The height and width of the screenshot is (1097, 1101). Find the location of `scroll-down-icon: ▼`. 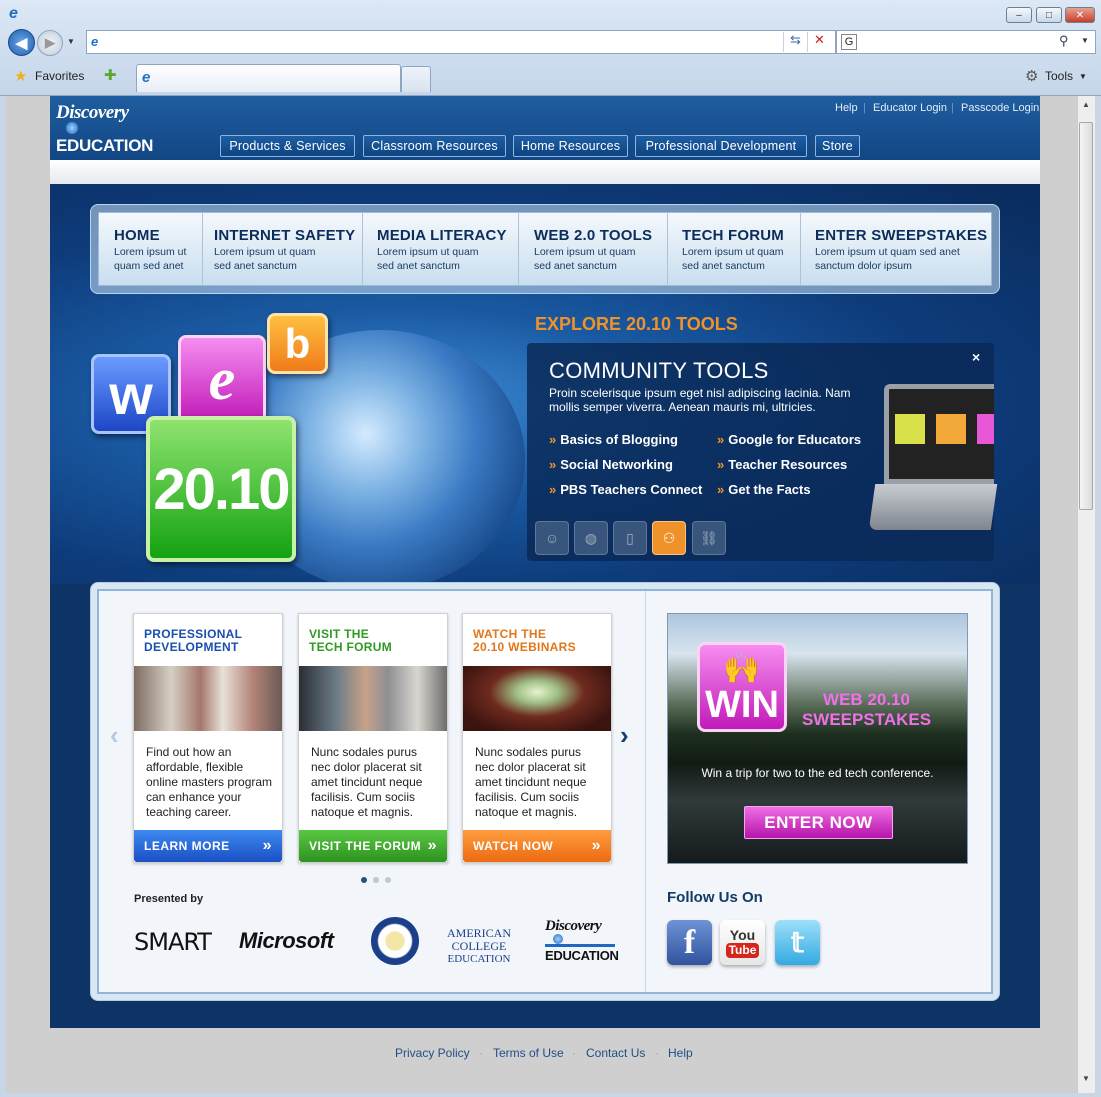

scroll-down-icon: ▼ is located at coordinates (1086, 1078).